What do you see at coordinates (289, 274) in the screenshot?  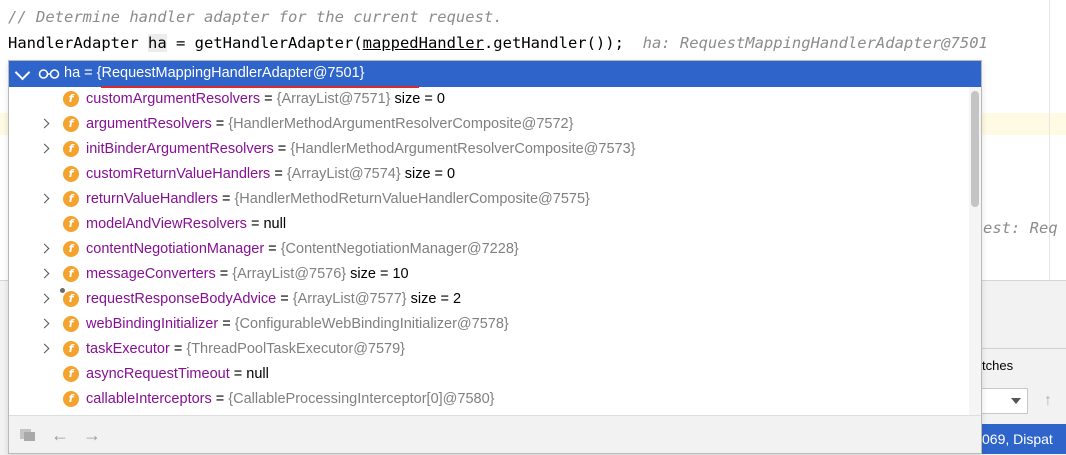 I see `field-value: {ArrayList@7576}` at bounding box center [289, 274].